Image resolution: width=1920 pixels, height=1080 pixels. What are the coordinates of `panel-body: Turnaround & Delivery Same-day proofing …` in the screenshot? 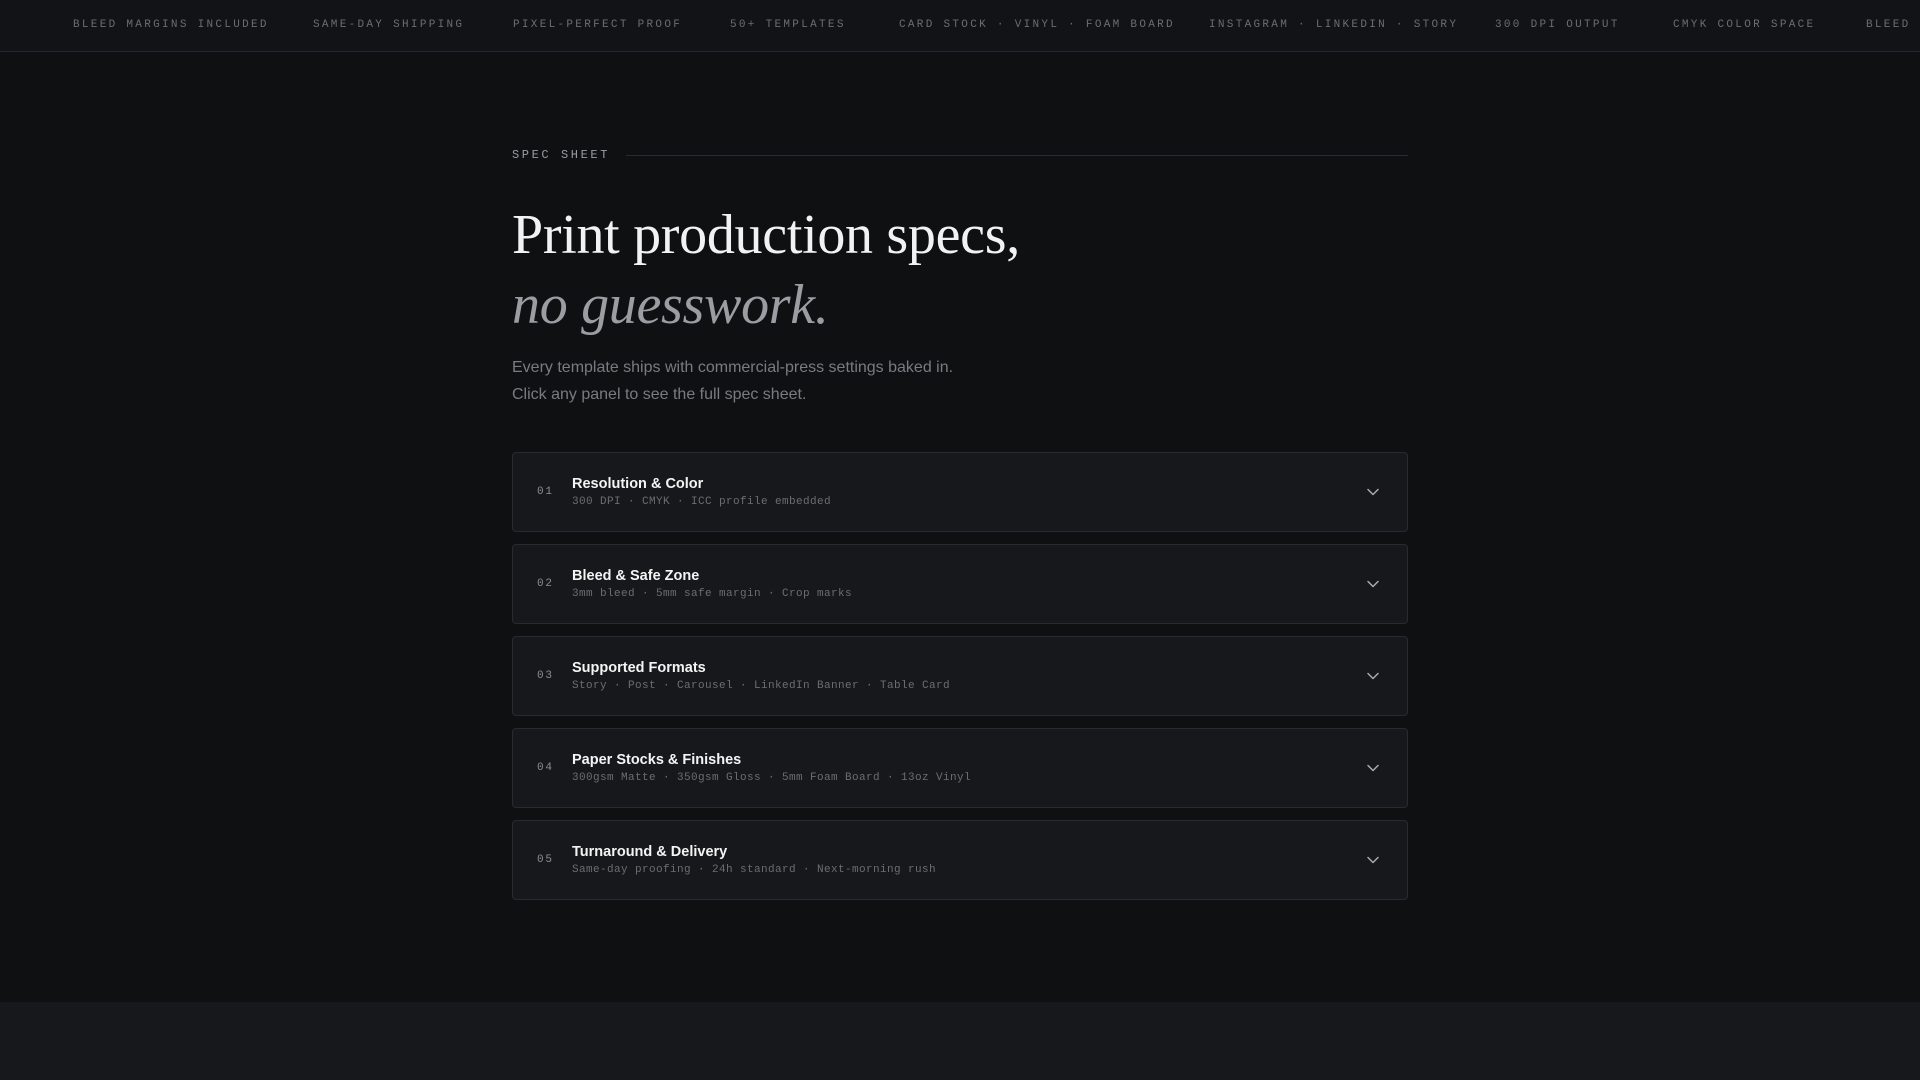 It's located at (967, 860).